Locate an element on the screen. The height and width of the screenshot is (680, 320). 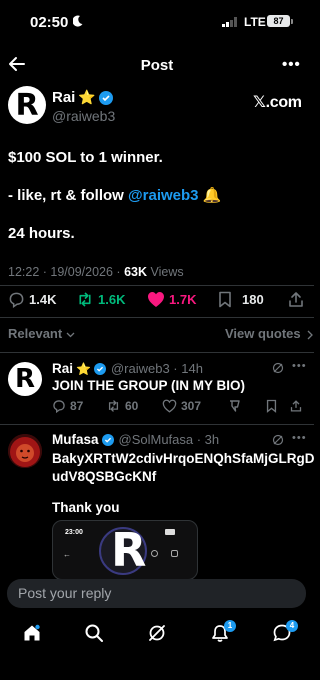
notifications-badge: 1 is located at coordinates (230, 626).